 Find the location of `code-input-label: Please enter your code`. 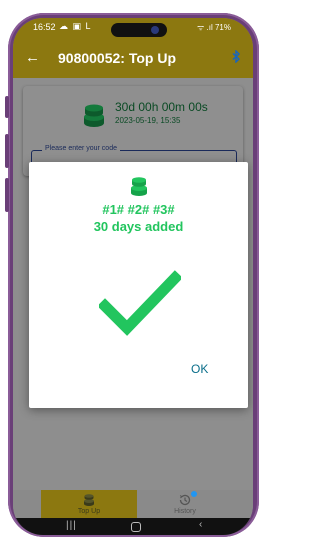

code-input-label: Please enter your code is located at coordinates (81, 148).